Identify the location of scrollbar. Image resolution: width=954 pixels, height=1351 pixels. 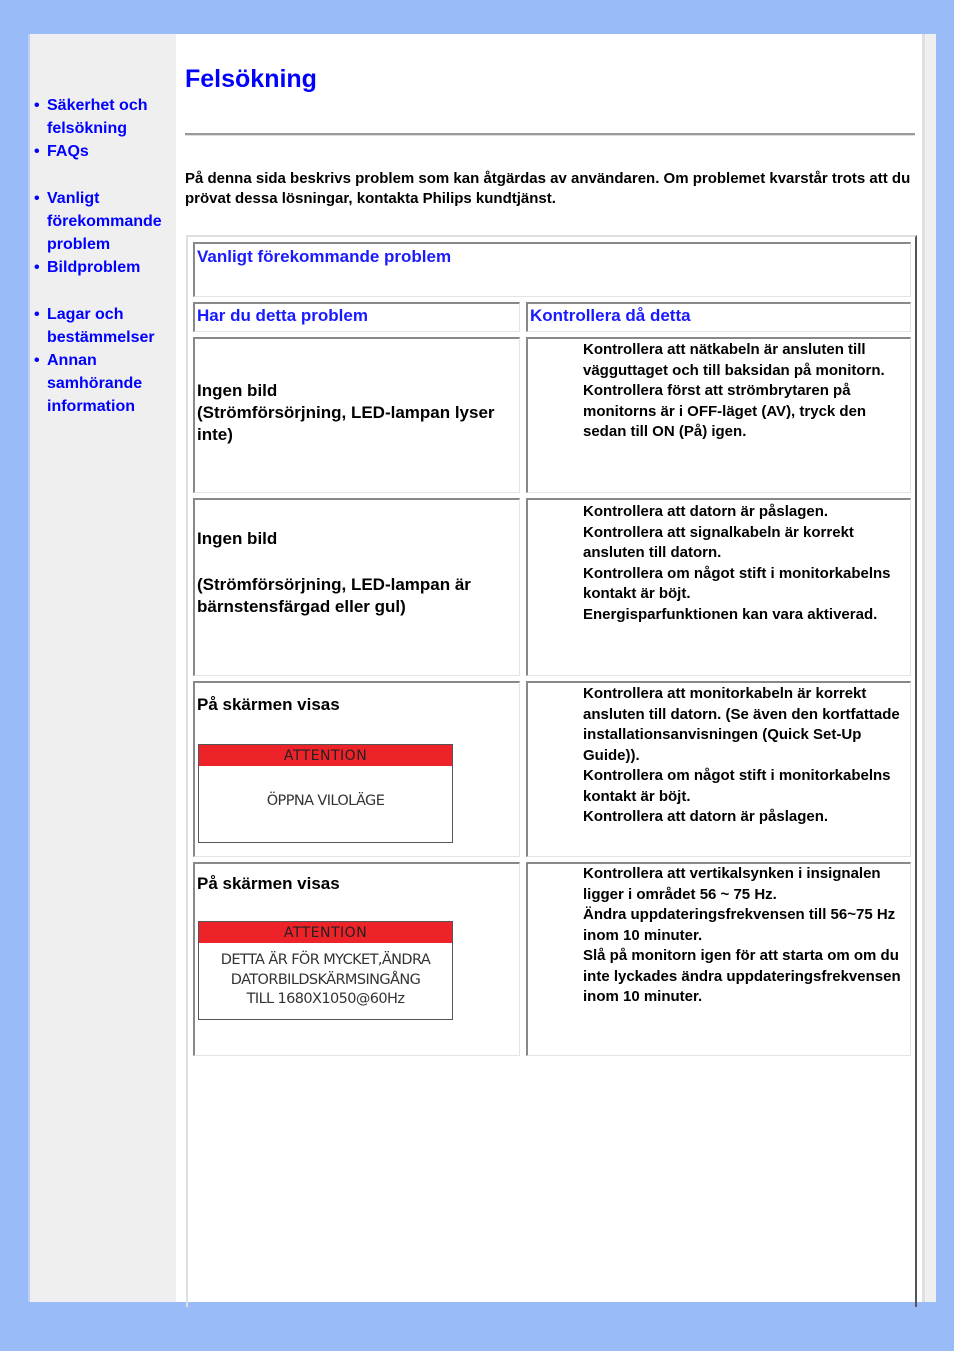
(929, 668).